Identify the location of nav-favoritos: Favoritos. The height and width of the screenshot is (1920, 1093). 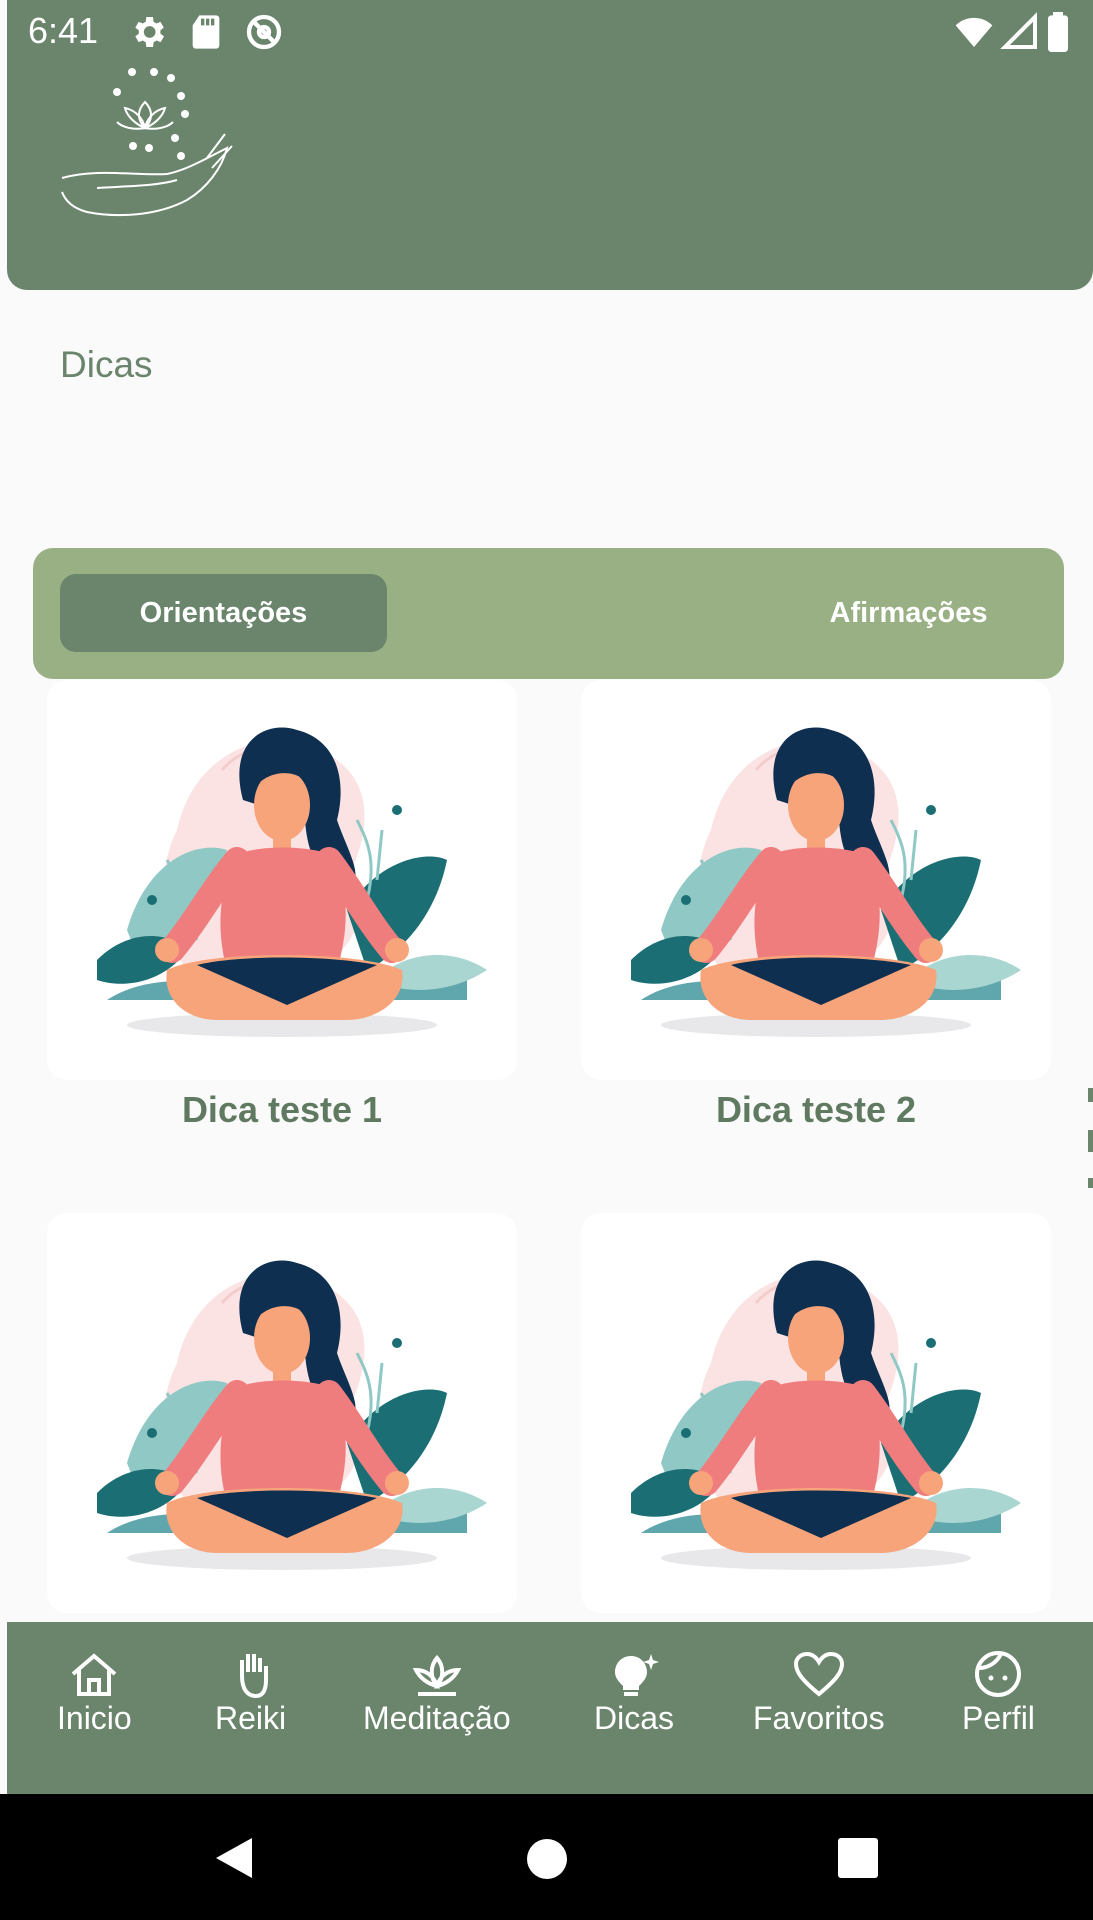
(819, 1693).